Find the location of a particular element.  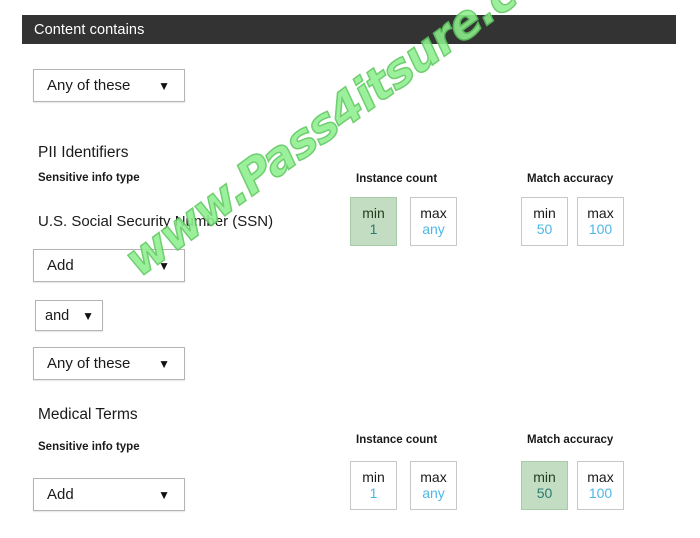

match-accuracy-min-pii: min 50 is located at coordinates (544, 221).